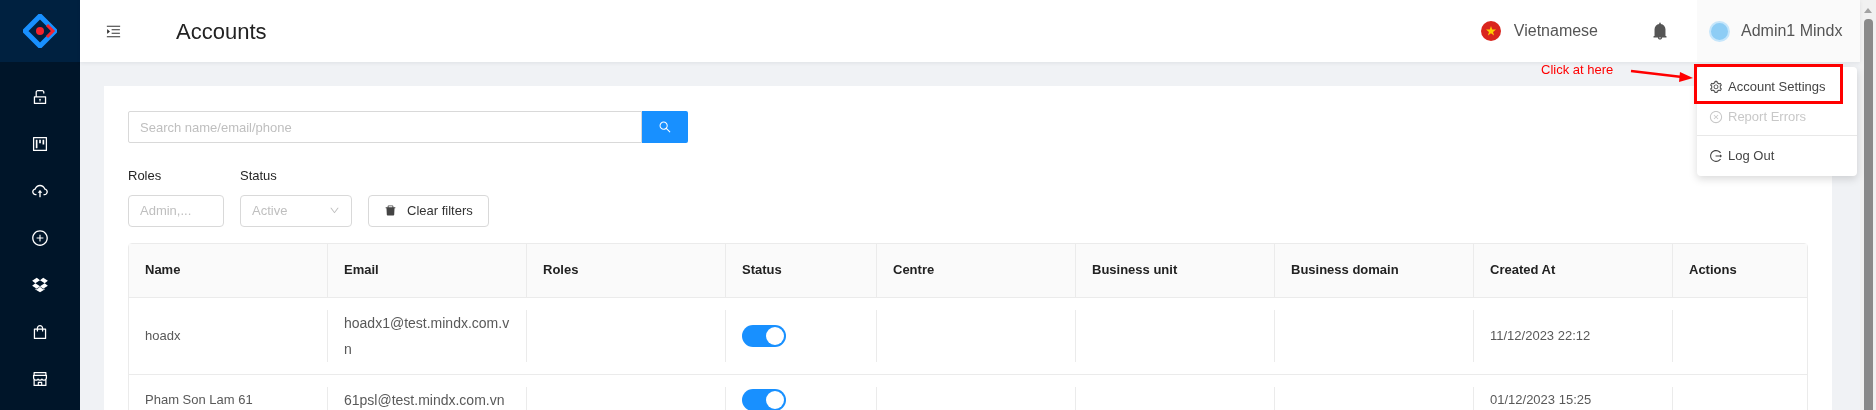  Describe the element at coordinates (40, 285) in the screenshot. I see `boxes-icon` at that location.